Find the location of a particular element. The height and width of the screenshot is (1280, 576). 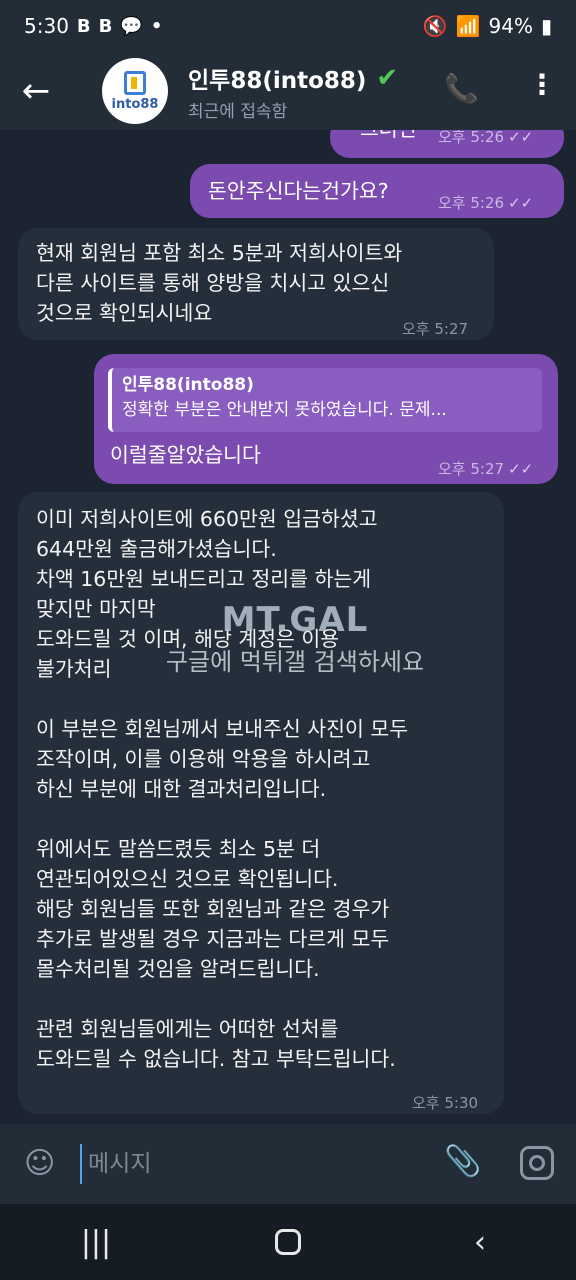

logo-icon is located at coordinates (135, 82).